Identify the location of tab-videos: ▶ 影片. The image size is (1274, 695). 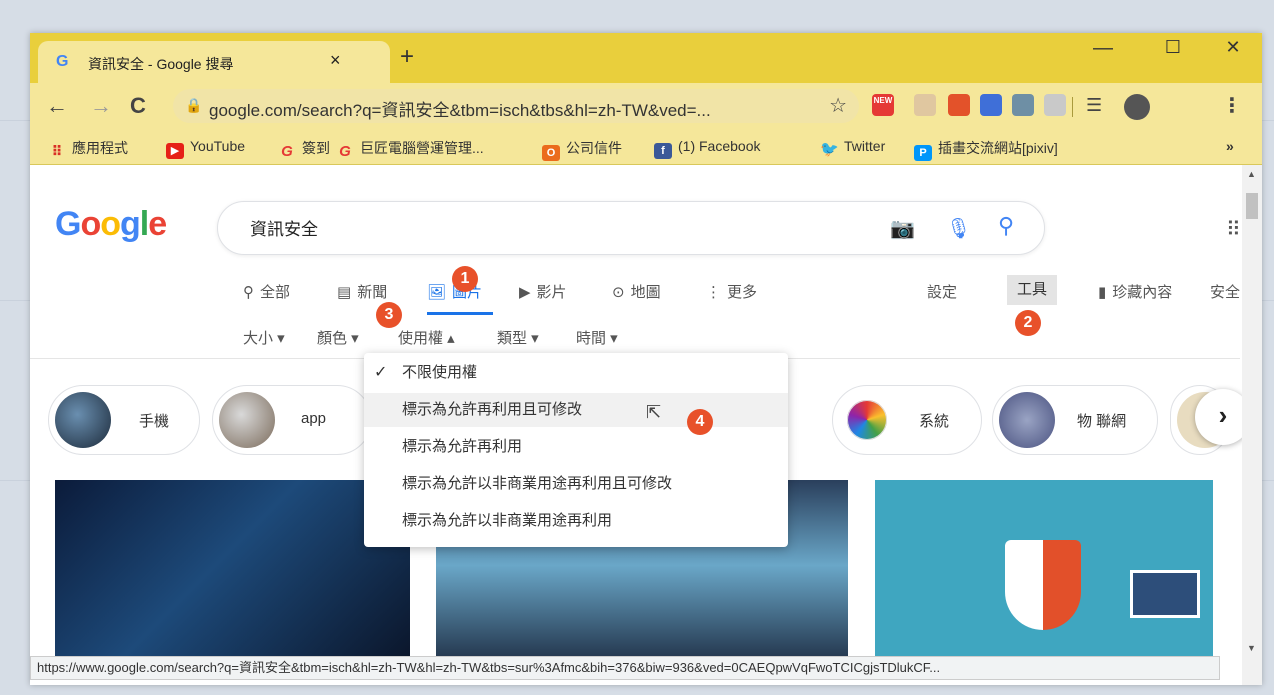
(543, 291).